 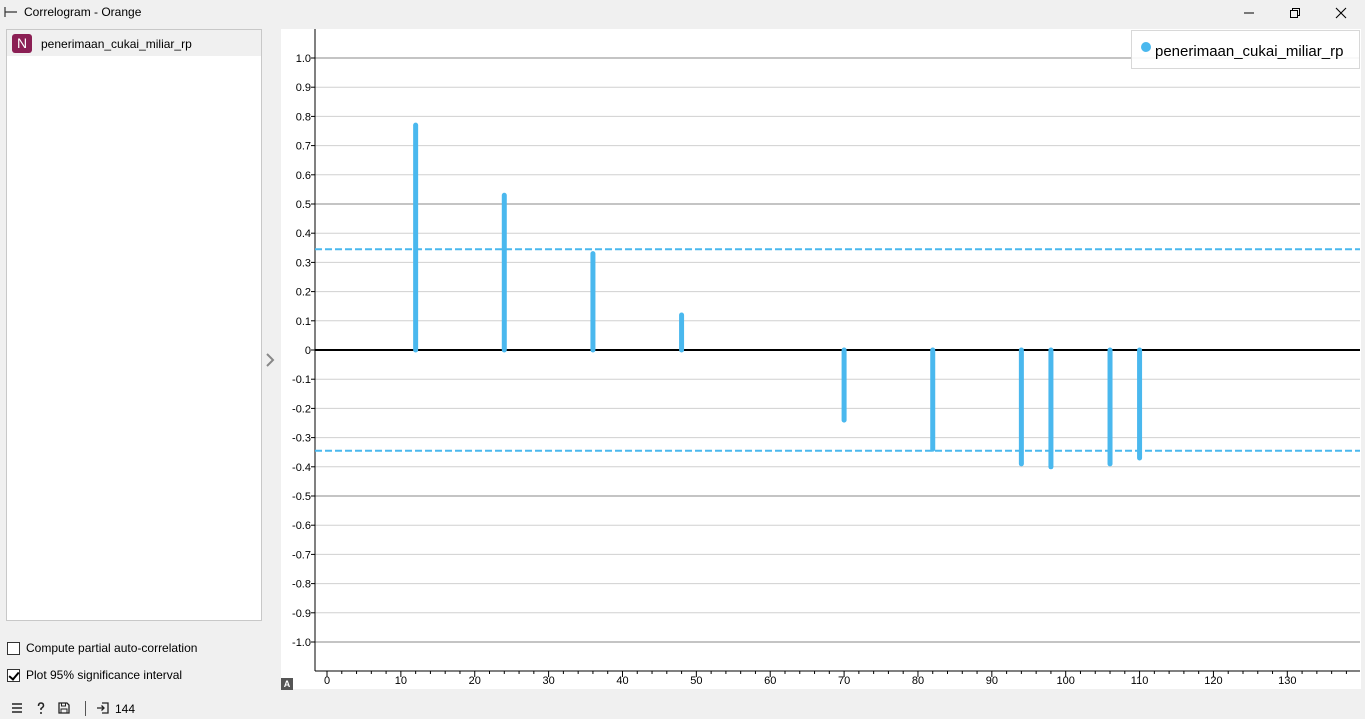 What do you see at coordinates (1140, 681) in the screenshot?
I see `x-tick-label: 110` at bounding box center [1140, 681].